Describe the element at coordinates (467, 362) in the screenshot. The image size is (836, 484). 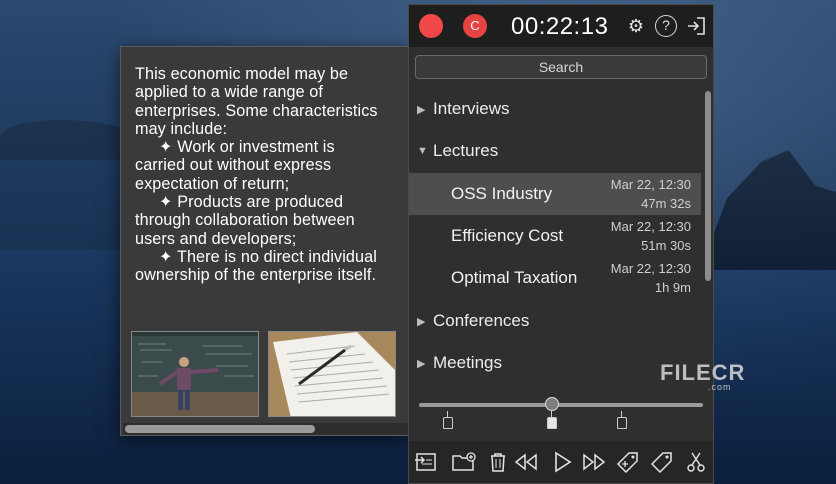
I see `group-label: Meetings` at that location.